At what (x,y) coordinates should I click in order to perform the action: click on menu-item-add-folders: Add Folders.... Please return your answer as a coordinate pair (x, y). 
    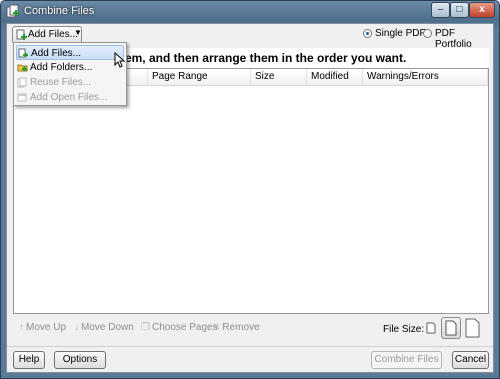
    Looking at the image, I should click on (70, 67).